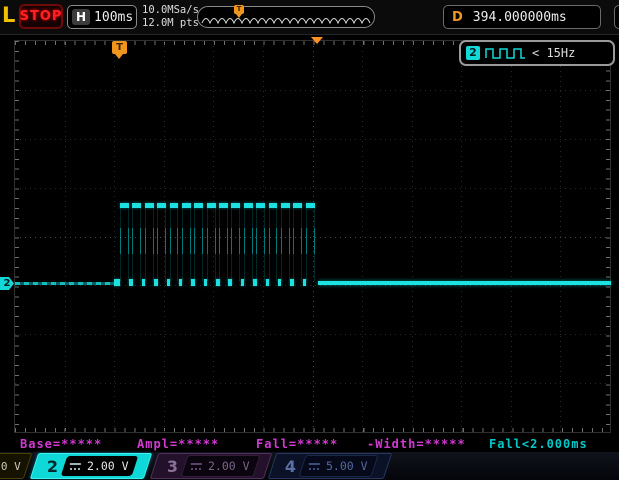  What do you see at coordinates (9, 15) in the screenshot?
I see `brand-logo-fragment: L` at bounding box center [9, 15].